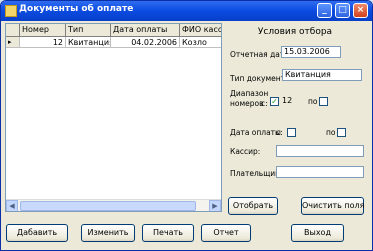 The height and width of the screenshot is (251, 373). Describe the element at coordinates (264, 103) in the screenshot. I see `range-from-label: с:` at that location.